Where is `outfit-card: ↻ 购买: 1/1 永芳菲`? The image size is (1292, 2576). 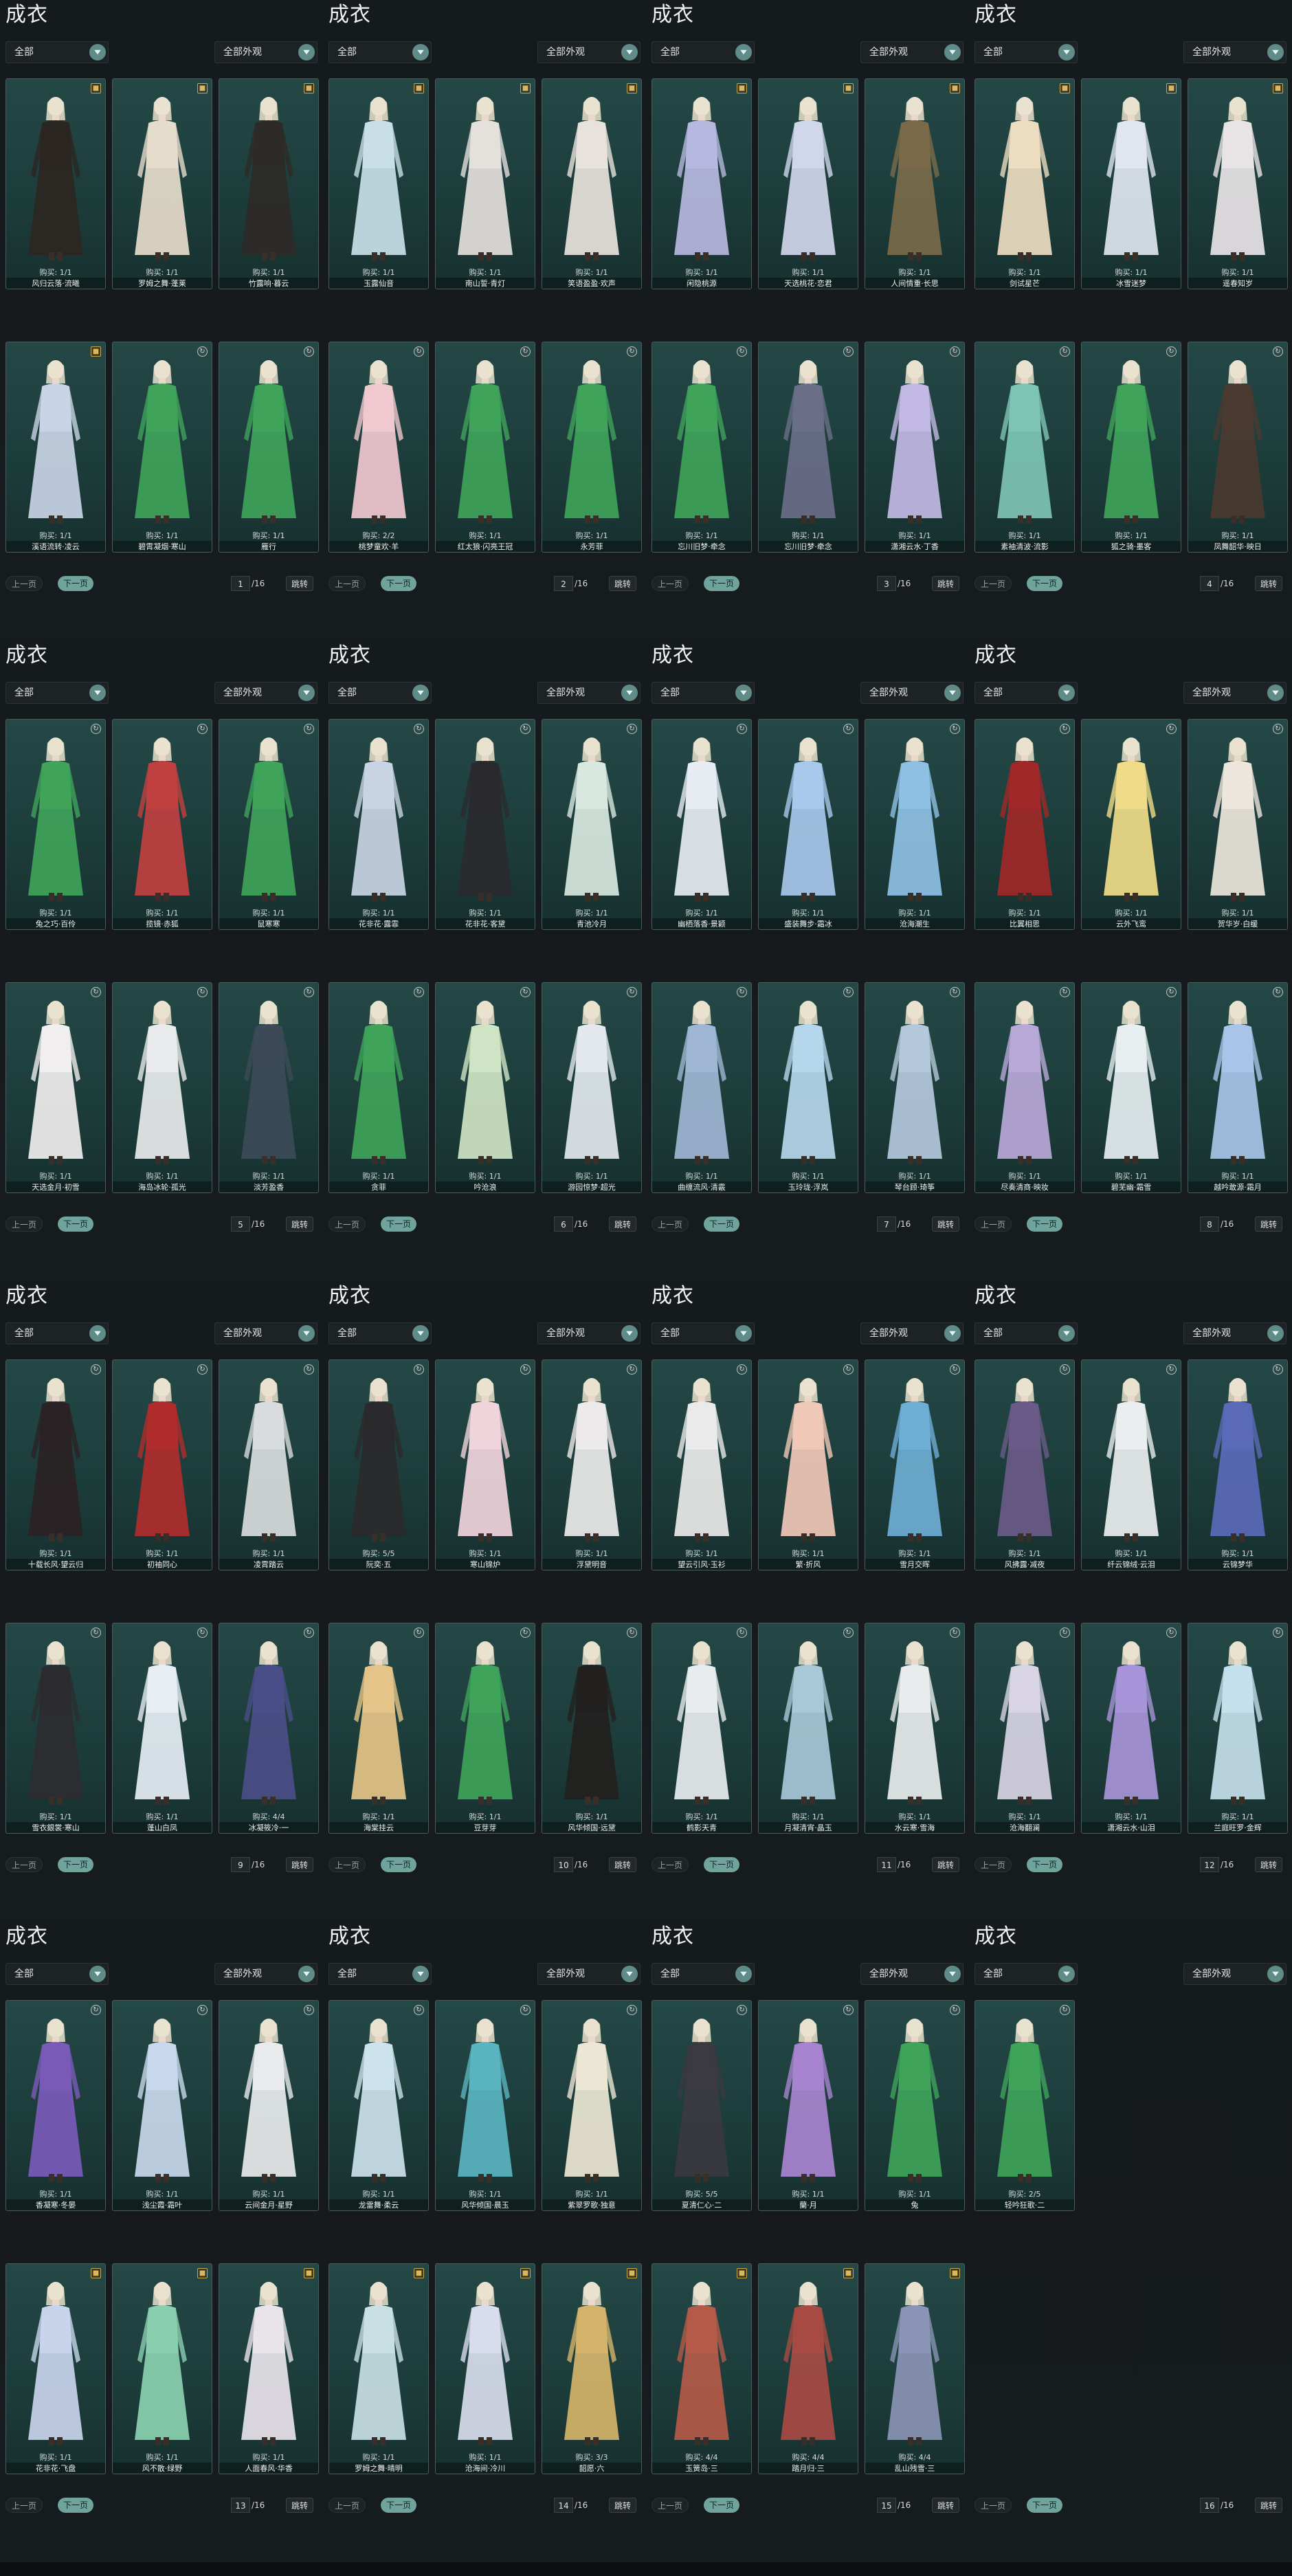
outfit-card: ↻ 购买: 1/1 永芳菲 is located at coordinates (592, 447).